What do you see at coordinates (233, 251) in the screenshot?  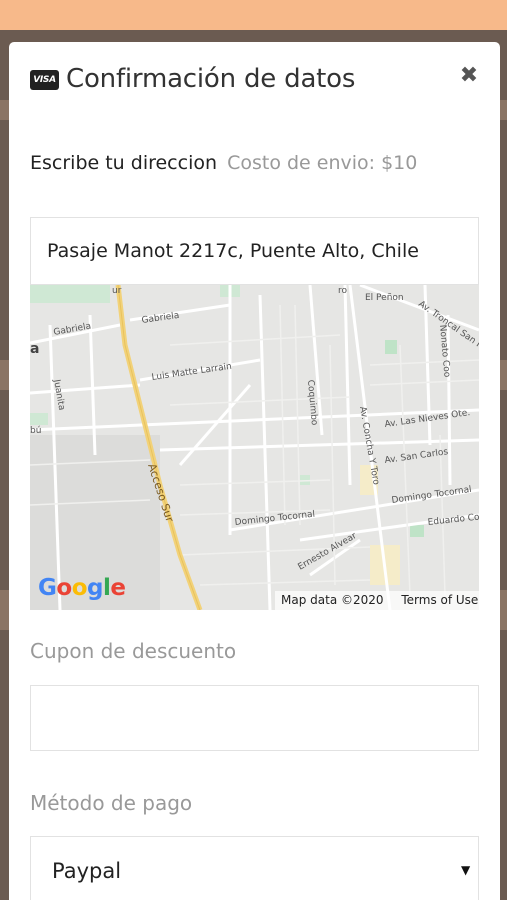 I see `address-input-value: Pasaje Manot 2217c, Puente Alto, Chile` at bounding box center [233, 251].